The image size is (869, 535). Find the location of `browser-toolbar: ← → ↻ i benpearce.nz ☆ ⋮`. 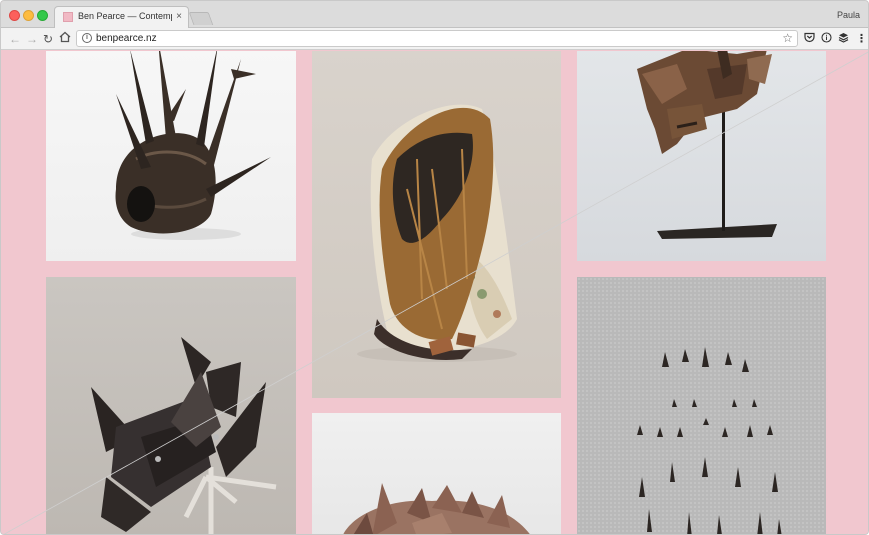

browser-toolbar: ← → ↻ i benpearce.nz ☆ ⋮ is located at coordinates (434, 39).